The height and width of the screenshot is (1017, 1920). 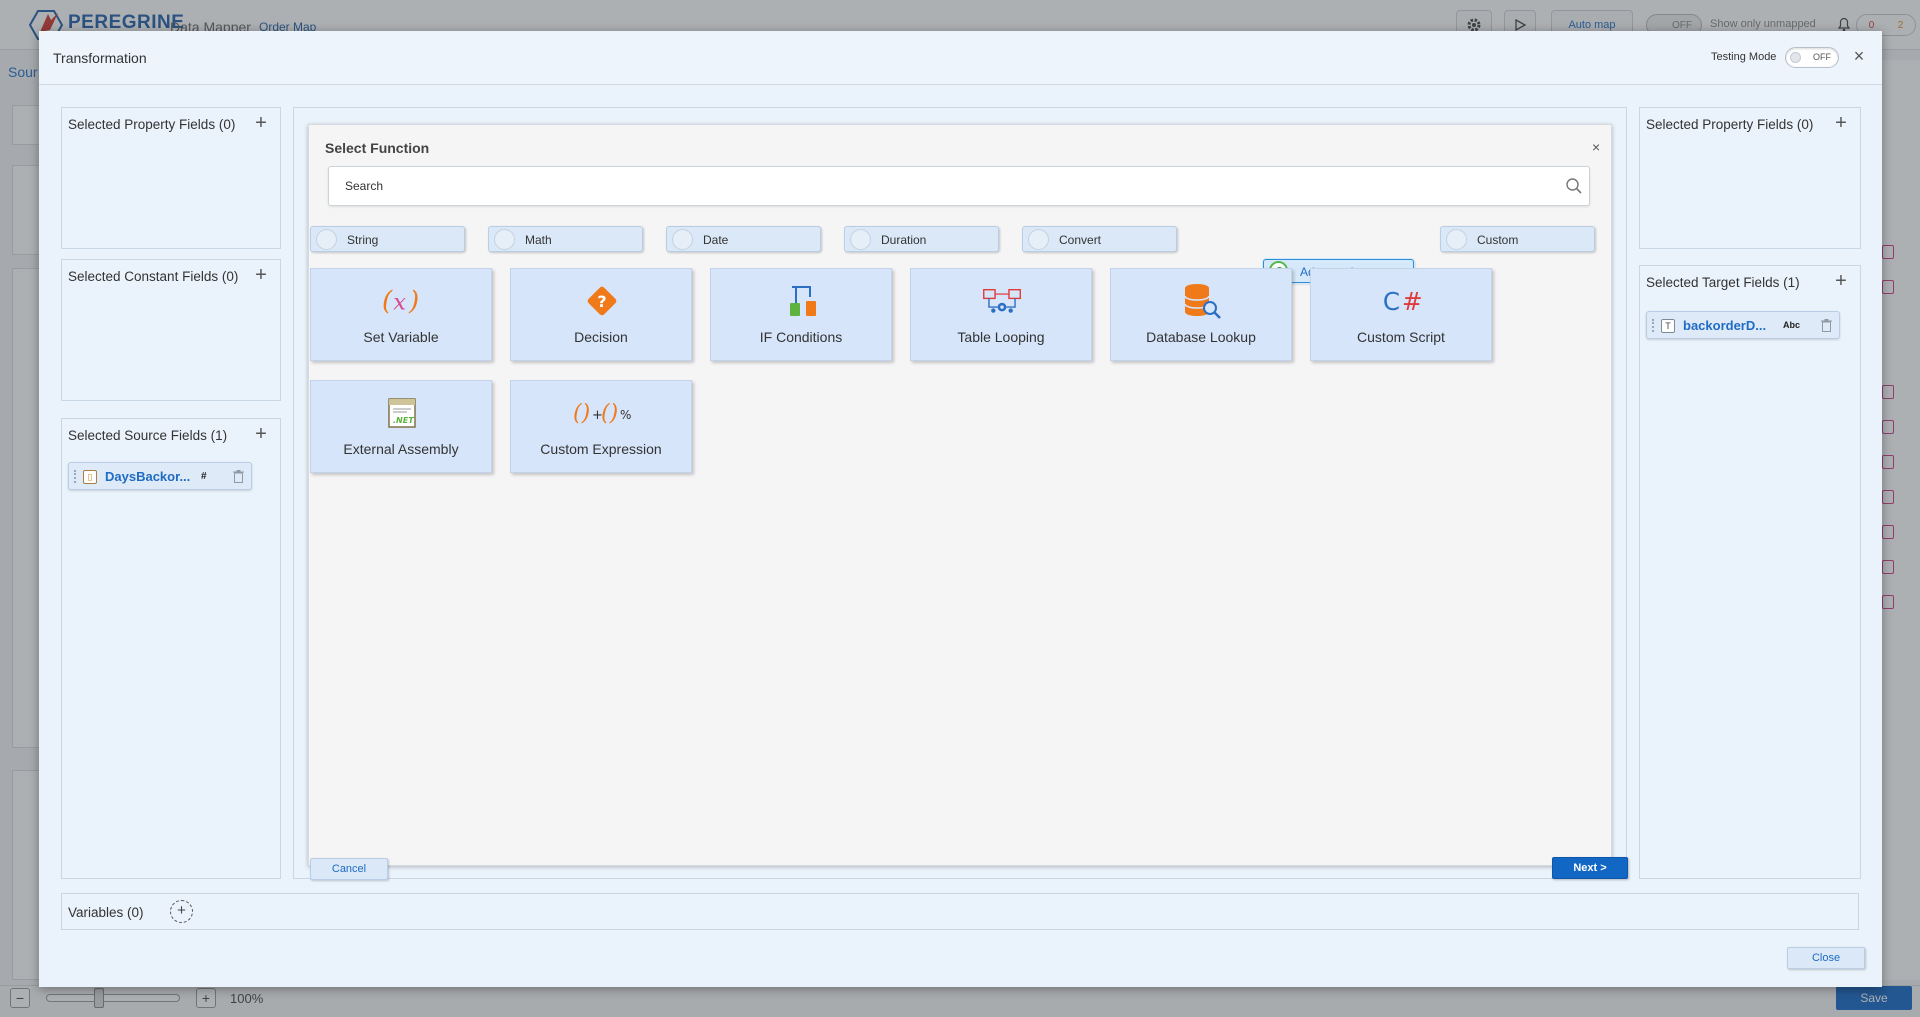 I want to click on function-search-box, so click(x=959, y=186).